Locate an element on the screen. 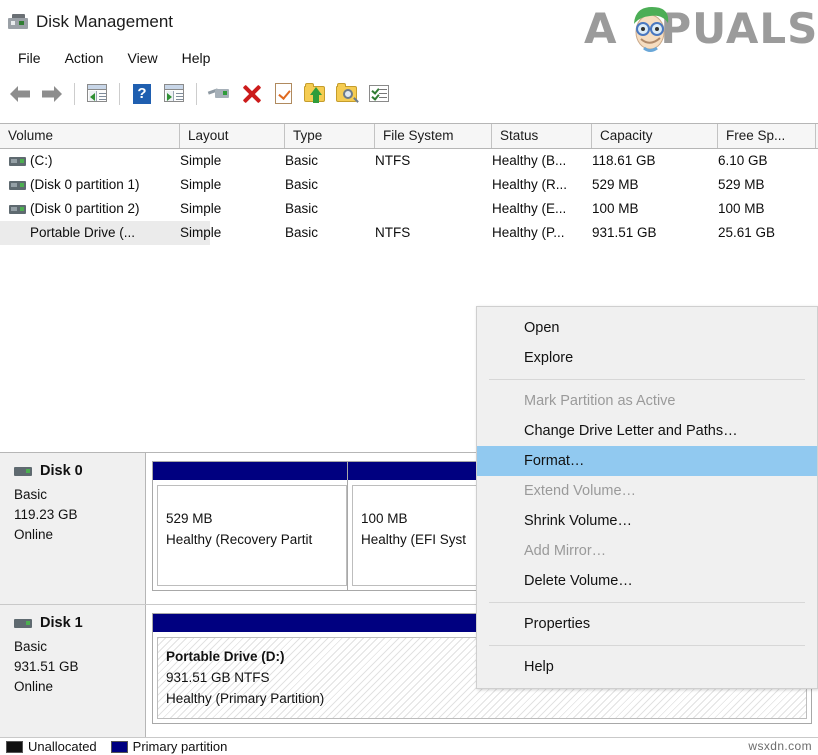 The width and height of the screenshot is (818, 755). partition-size: 529 MB is located at coordinates (189, 518).